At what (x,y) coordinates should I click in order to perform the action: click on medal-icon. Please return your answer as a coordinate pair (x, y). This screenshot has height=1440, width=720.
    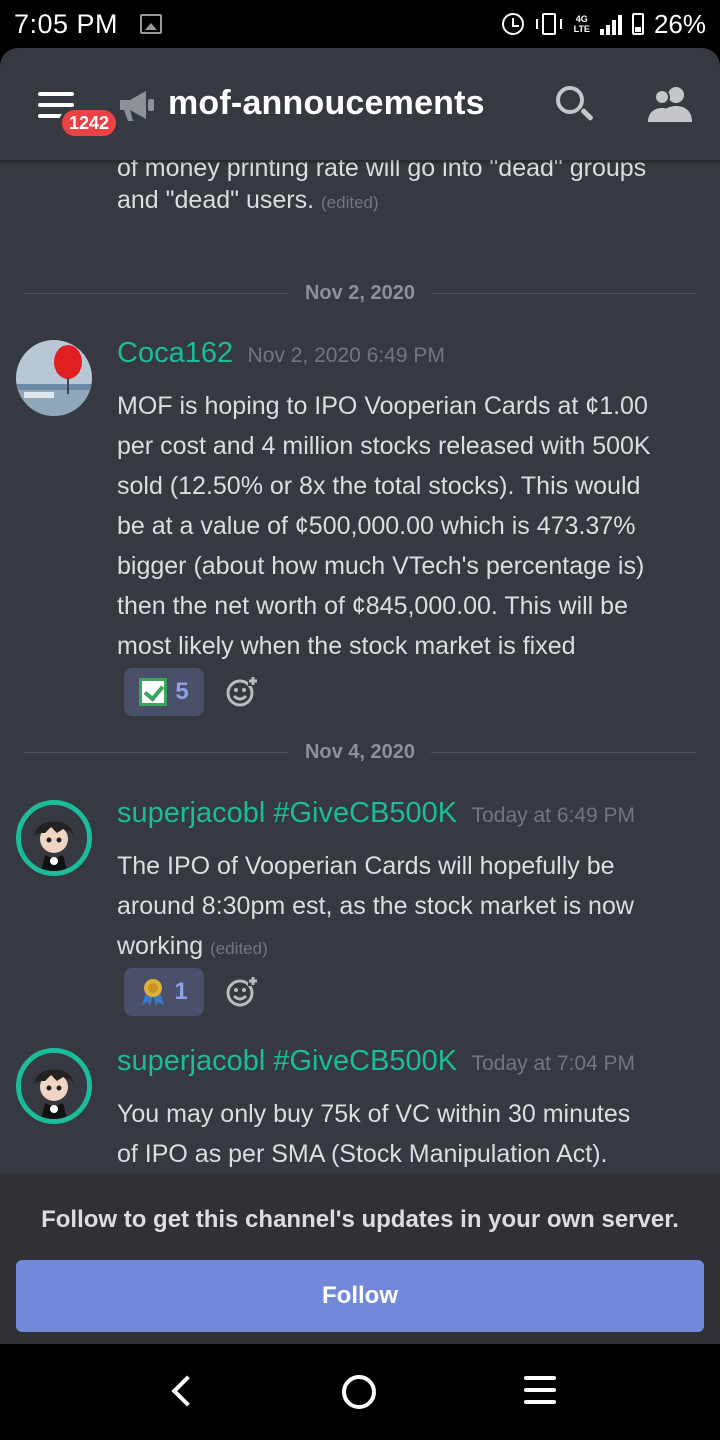
    Looking at the image, I should click on (153, 992).